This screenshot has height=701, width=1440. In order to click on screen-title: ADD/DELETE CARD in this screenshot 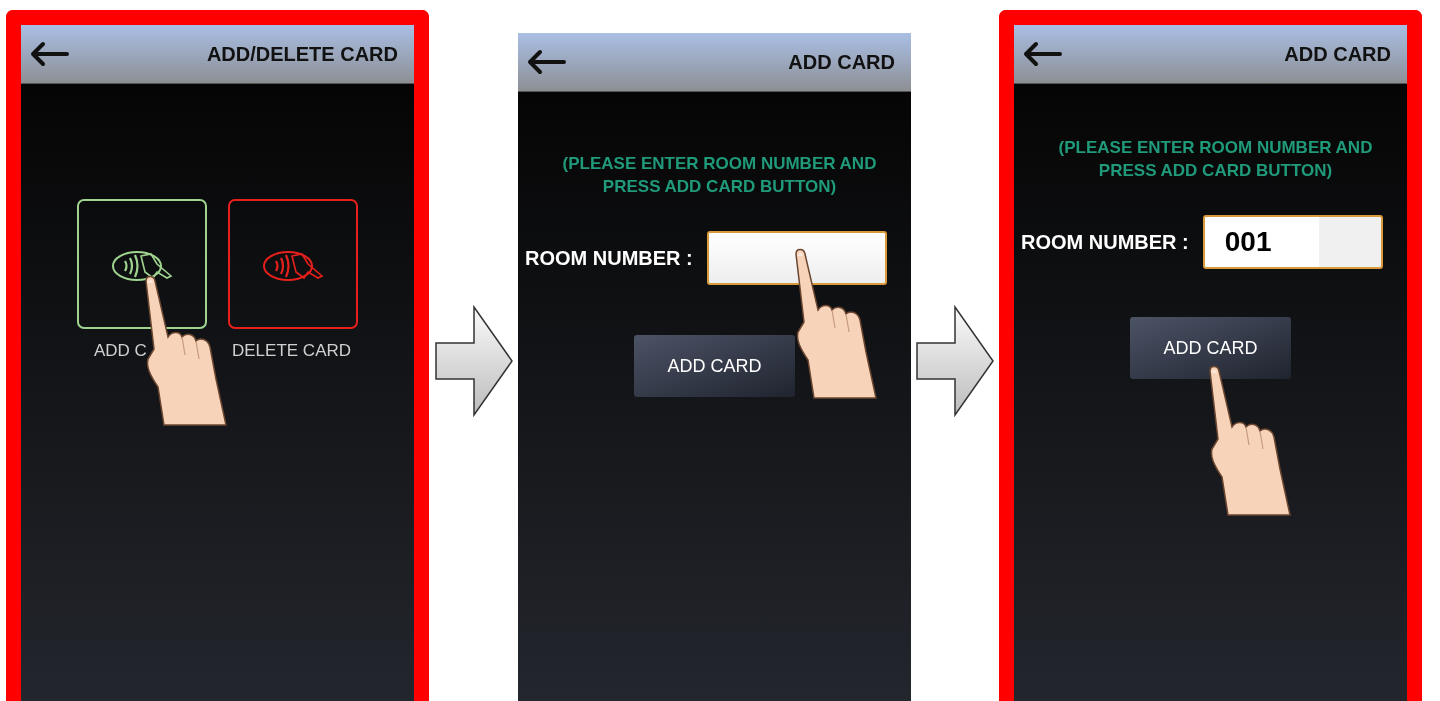, I will do `click(302, 54)`.